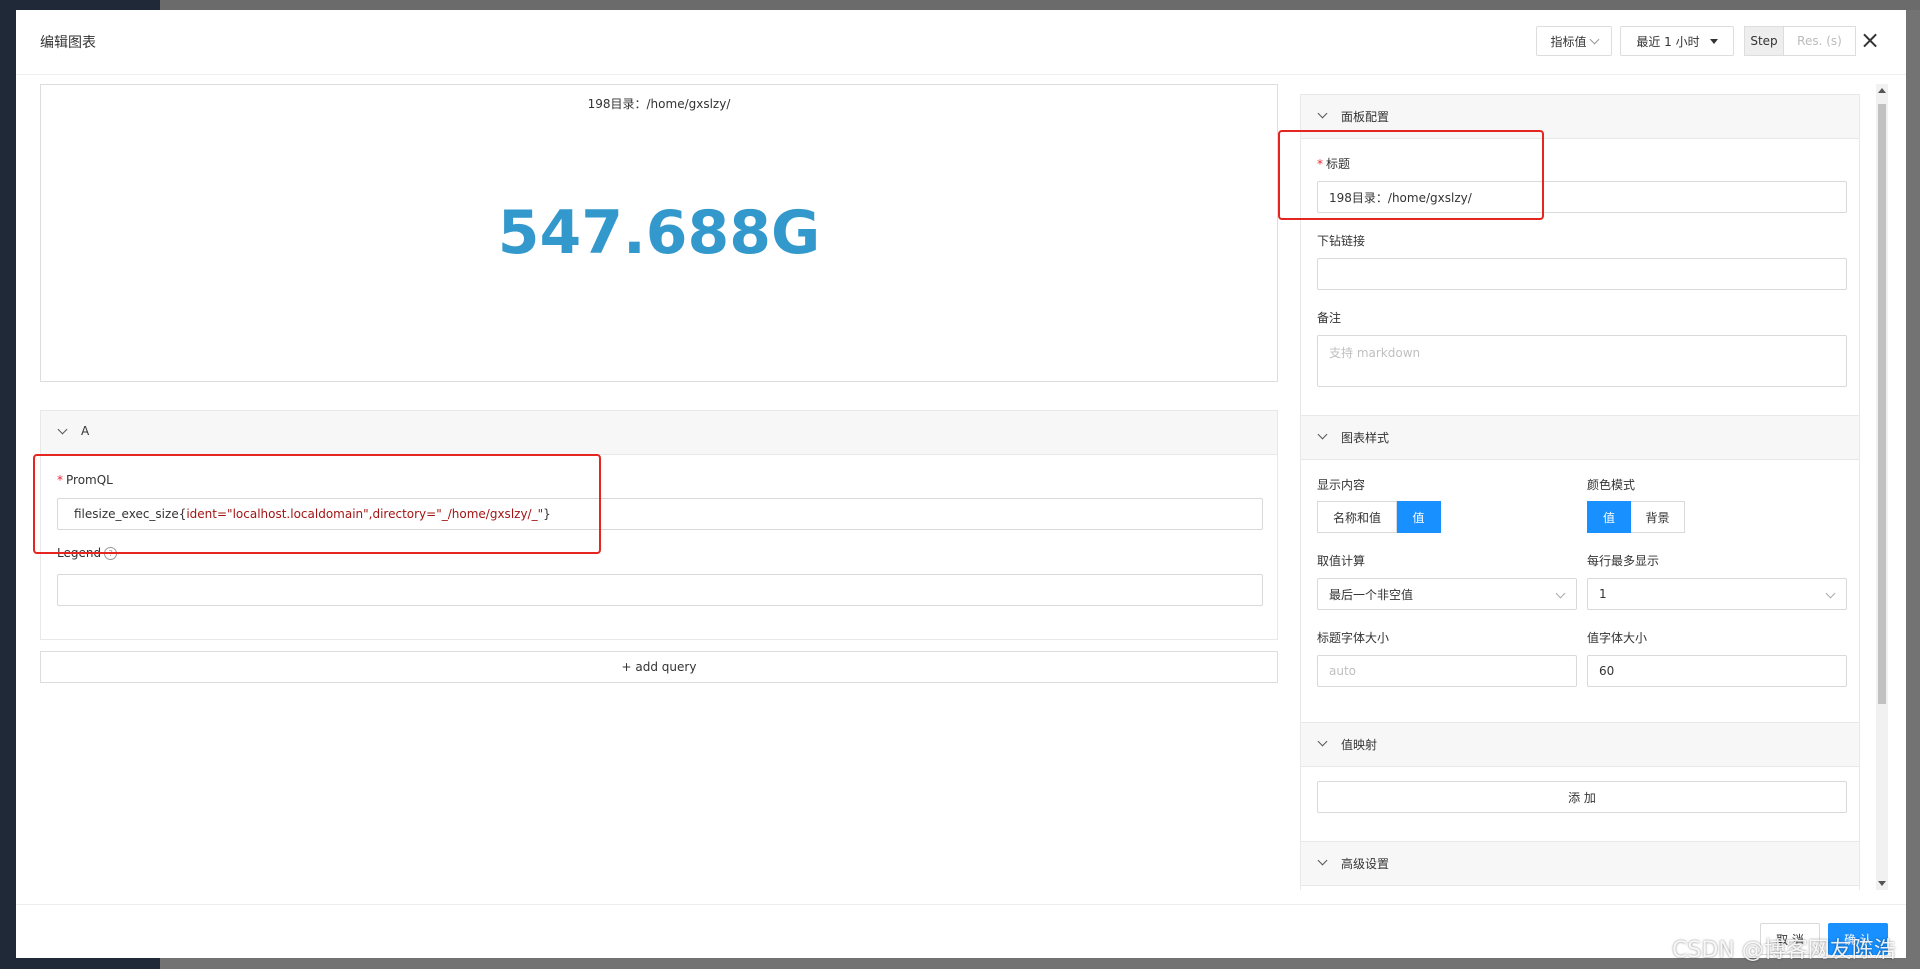 This screenshot has height=969, width=1920. What do you see at coordinates (1582, 274) in the screenshot?
I see `drilldown-input` at bounding box center [1582, 274].